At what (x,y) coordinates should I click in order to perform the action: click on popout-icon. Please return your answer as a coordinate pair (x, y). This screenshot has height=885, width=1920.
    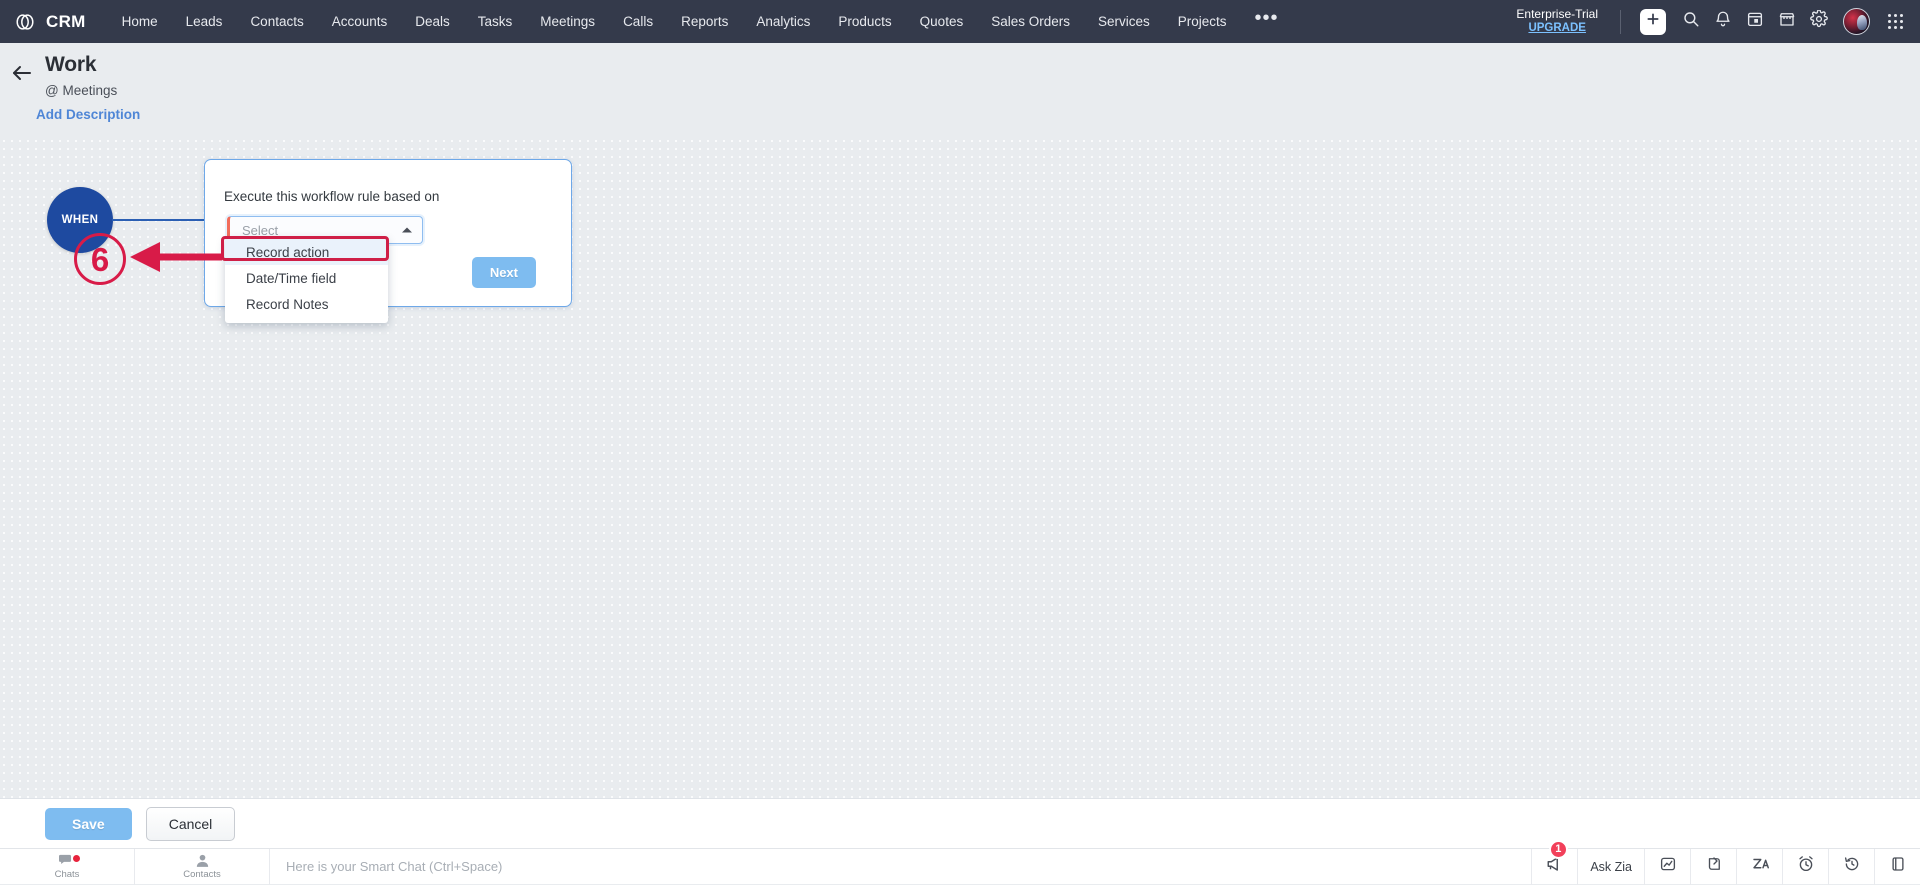
    Looking at the image, I should click on (1714, 866).